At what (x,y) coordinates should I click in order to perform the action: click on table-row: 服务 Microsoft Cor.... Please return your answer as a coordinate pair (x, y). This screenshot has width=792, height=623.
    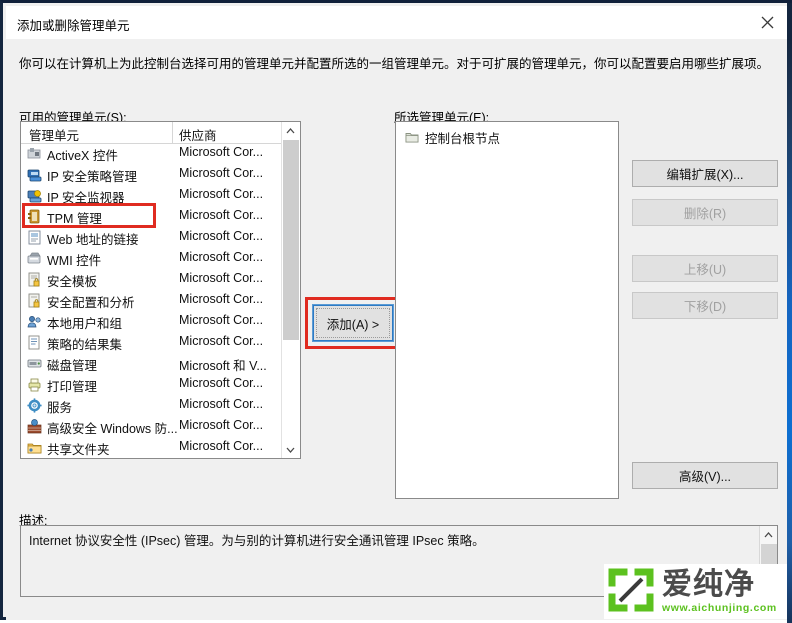
    Looking at the image, I should click on (151, 405).